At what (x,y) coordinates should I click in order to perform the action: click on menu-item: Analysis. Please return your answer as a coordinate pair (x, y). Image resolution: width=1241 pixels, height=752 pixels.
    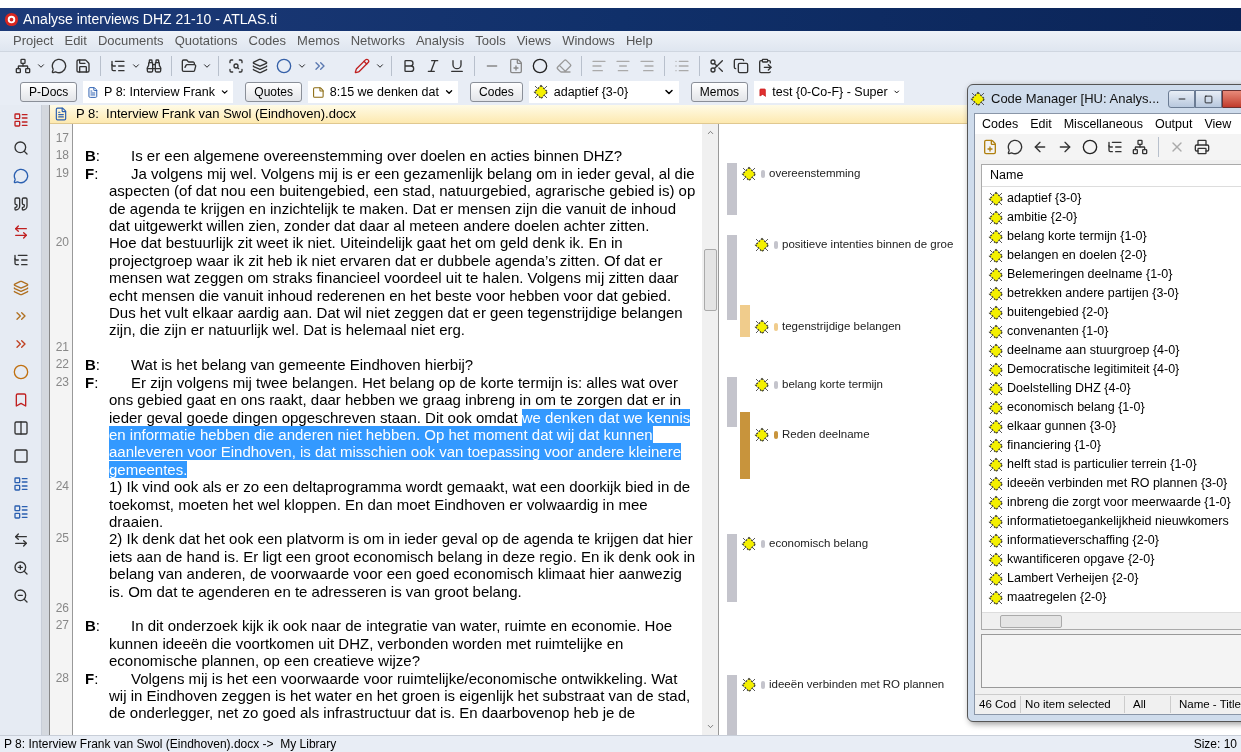
    Looking at the image, I should click on (440, 41).